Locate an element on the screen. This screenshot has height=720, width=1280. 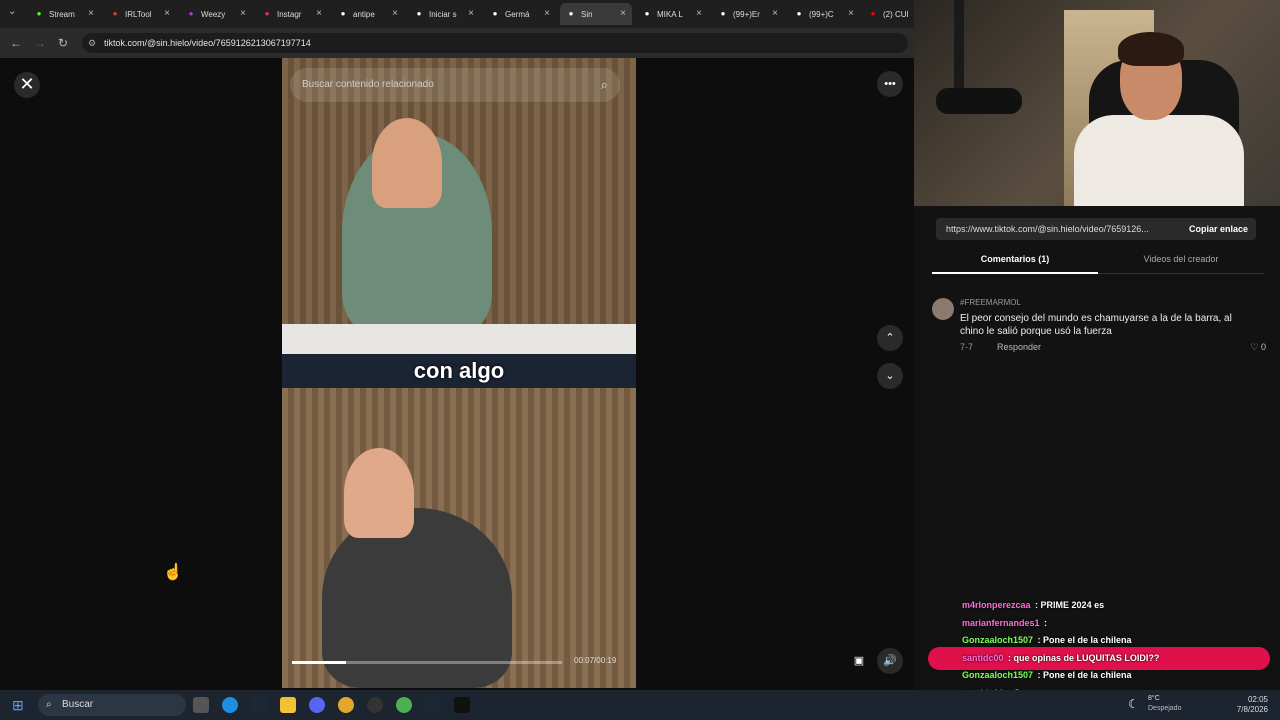
edge-icon is located at coordinates (230, 705).